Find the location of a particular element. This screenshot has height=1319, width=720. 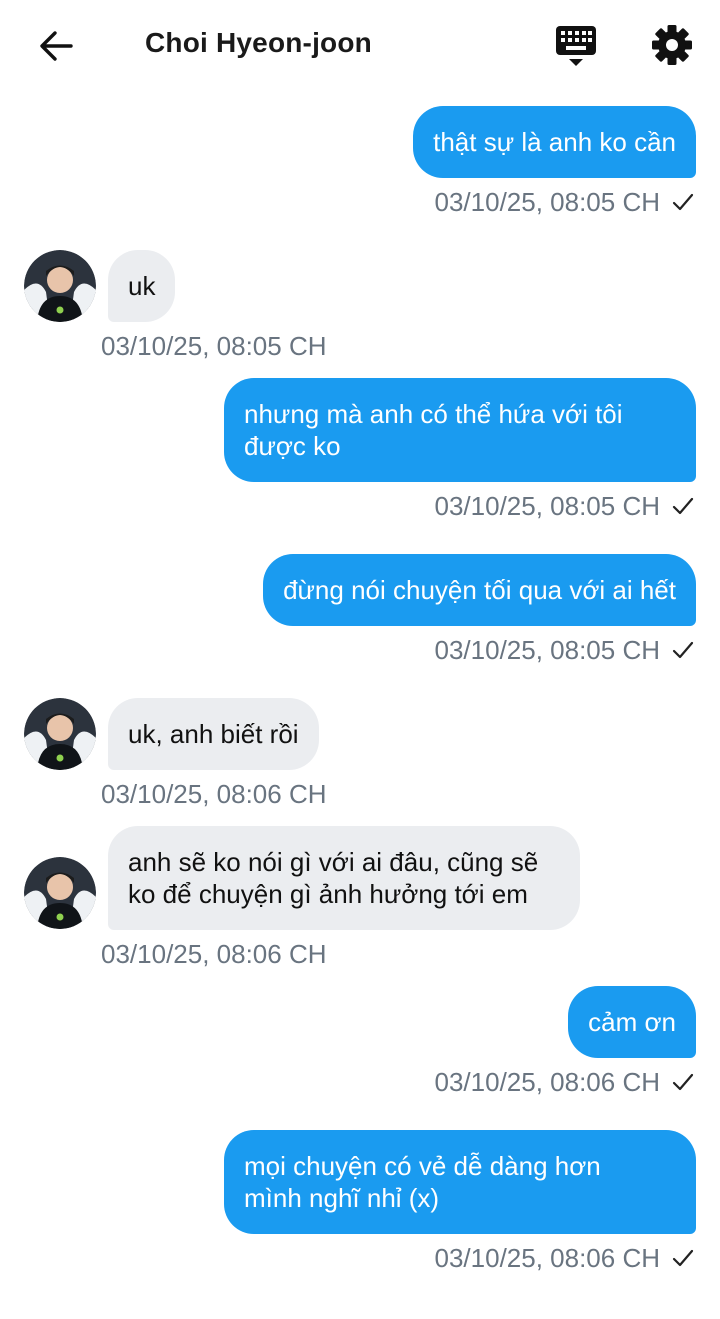

message-row: thật sự là anh ko cần 03/10/25, 08:05 CH is located at coordinates (360, 162).